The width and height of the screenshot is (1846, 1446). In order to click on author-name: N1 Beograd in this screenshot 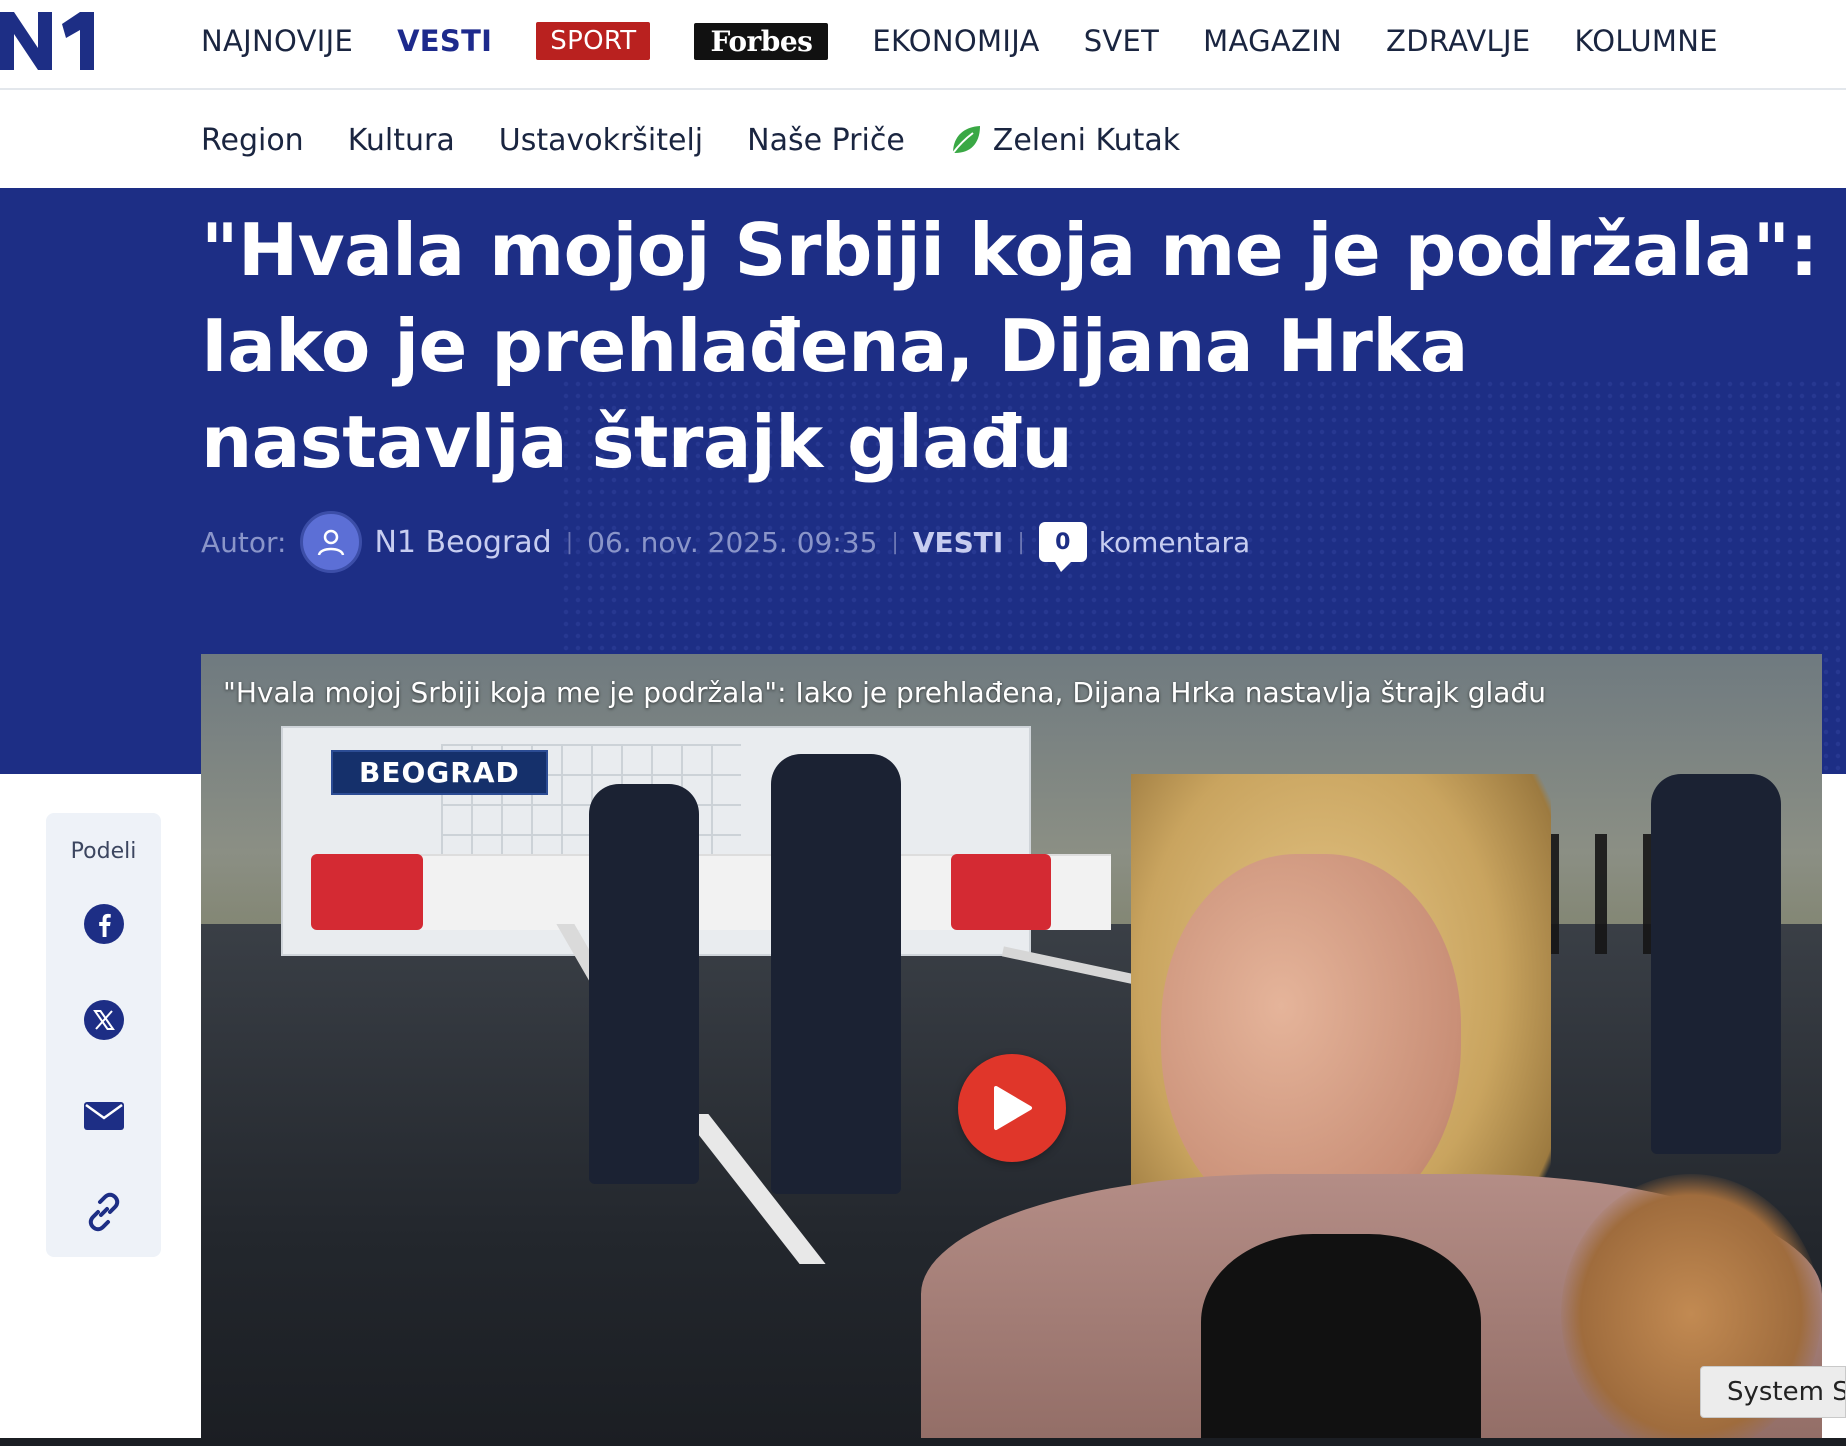, I will do `click(462, 542)`.